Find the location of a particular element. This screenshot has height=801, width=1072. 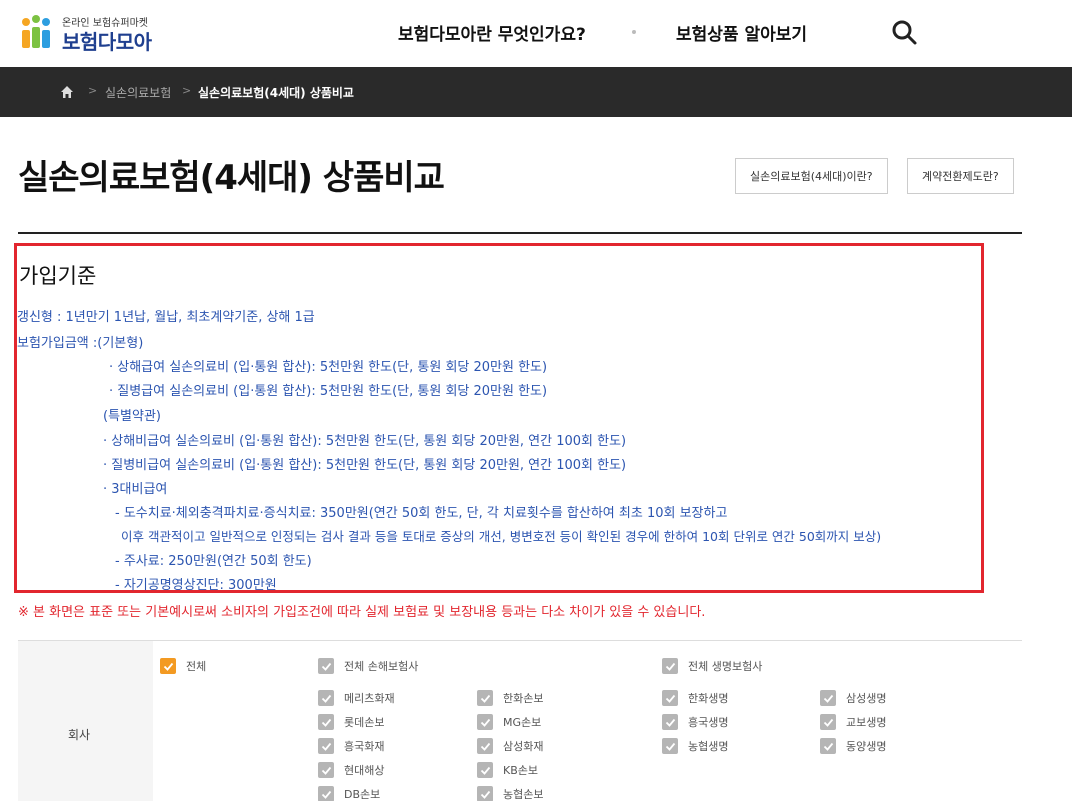

checkbox-company: 농협생명 is located at coordinates (695, 746).